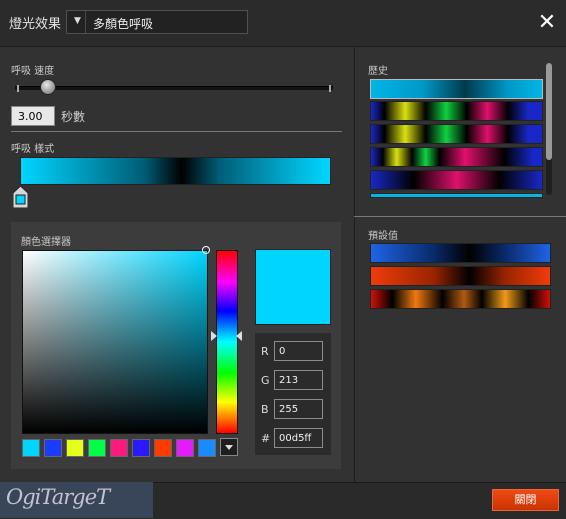  Describe the element at coordinates (73, 117) in the screenshot. I see `speed-unit-label: 秒數` at that location.